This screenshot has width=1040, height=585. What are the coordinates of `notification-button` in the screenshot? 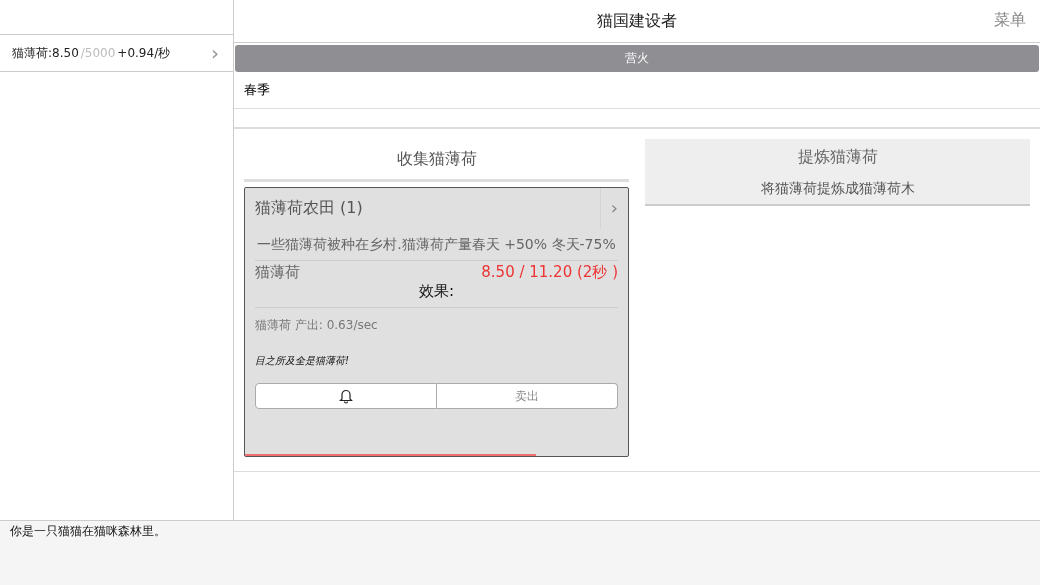 It's located at (346, 396).